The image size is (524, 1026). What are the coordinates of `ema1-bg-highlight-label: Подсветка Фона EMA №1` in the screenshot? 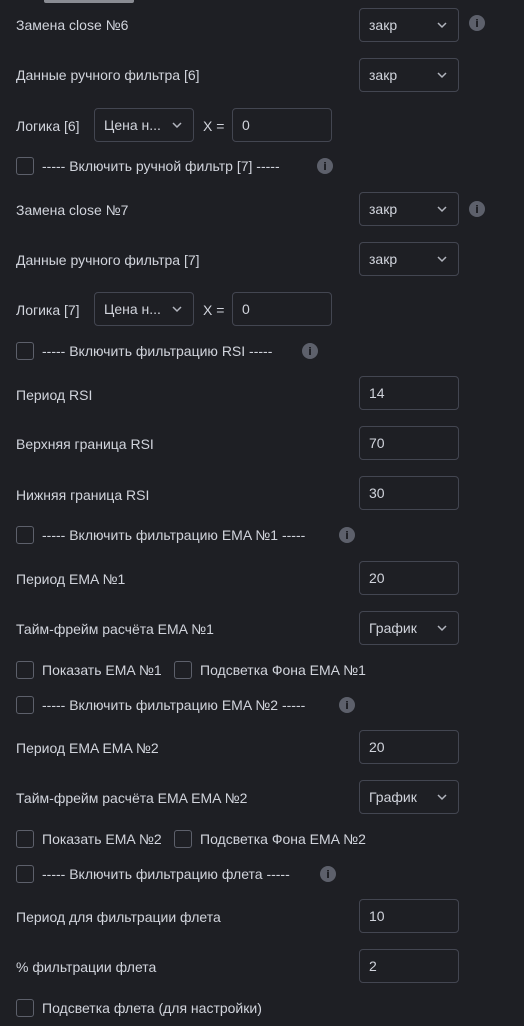 It's located at (283, 670).